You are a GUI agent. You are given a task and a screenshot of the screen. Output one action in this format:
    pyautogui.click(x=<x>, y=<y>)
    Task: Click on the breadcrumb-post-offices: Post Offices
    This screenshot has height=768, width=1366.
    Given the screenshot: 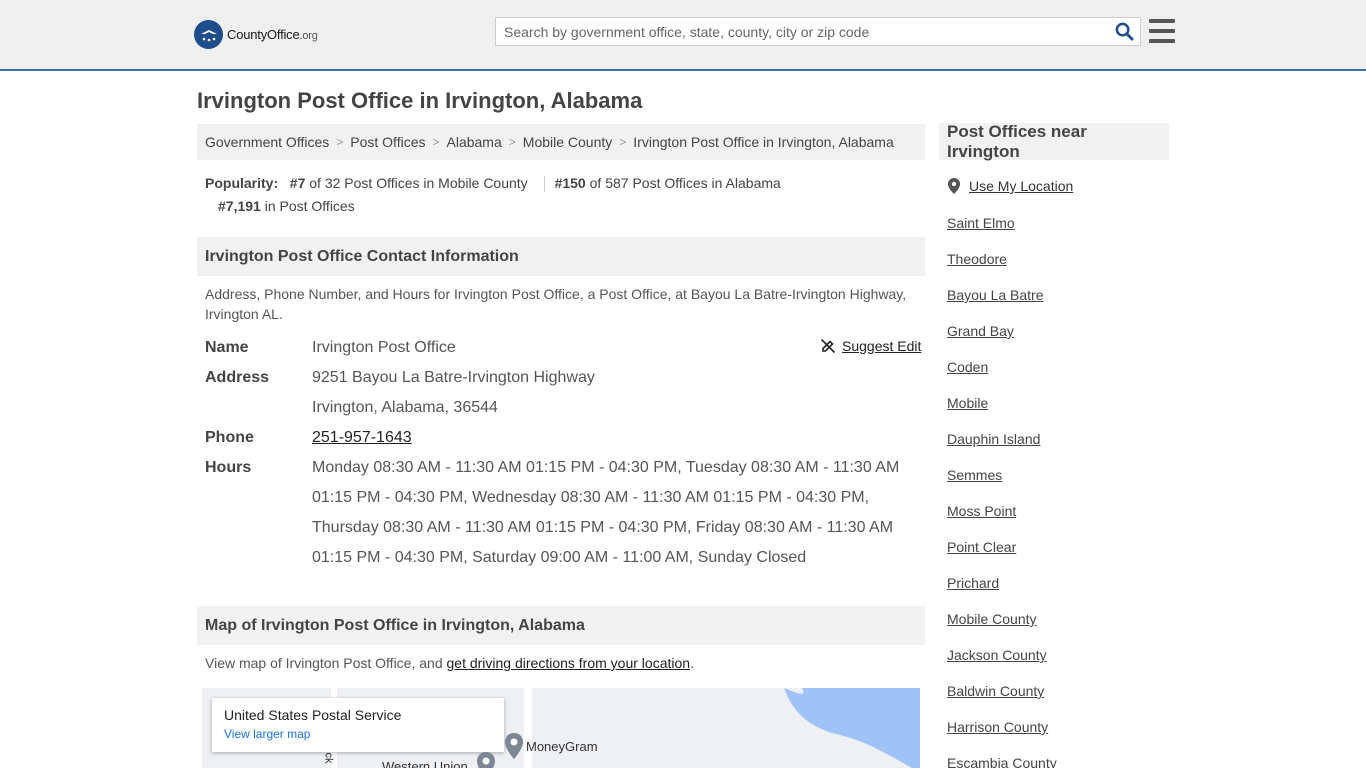 What is the action you would take?
    pyautogui.click(x=387, y=142)
    